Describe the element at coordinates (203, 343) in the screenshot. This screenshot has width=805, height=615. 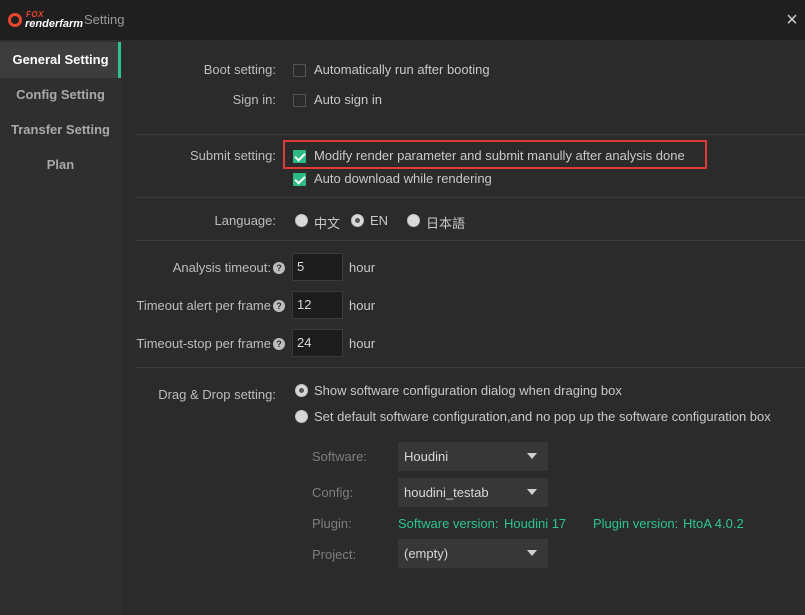
I see `timeout-stop-label: Timeout-stop per frame` at that location.